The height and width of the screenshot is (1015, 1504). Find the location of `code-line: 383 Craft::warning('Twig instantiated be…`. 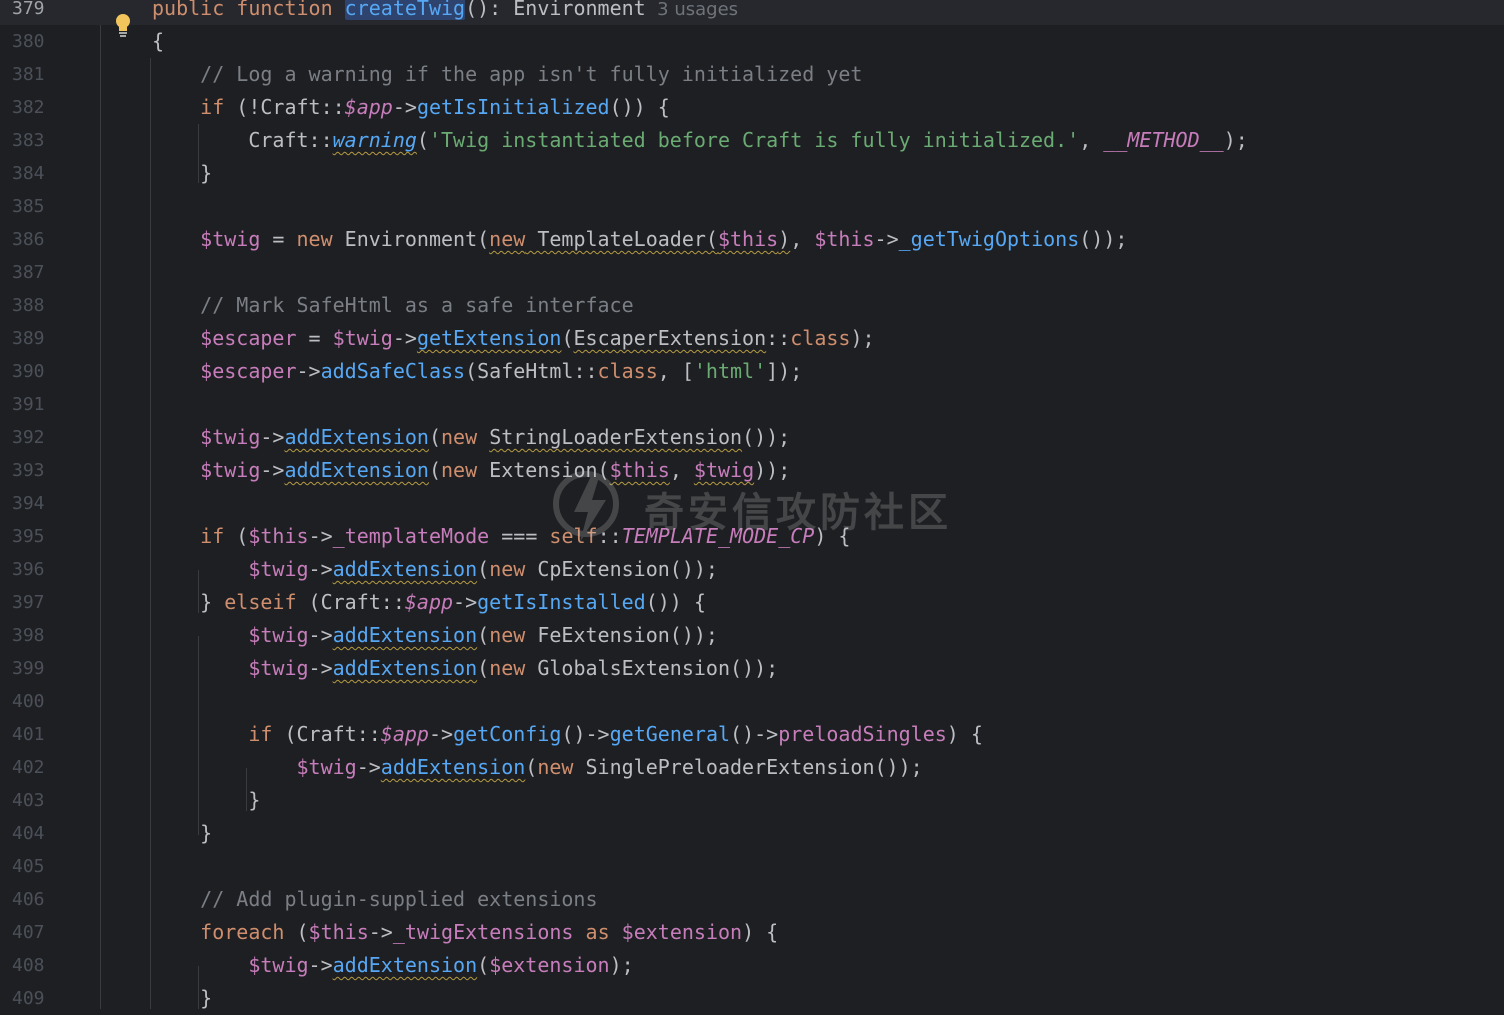

code-line: 383 Craft::warning('Twig instantiated be… is located at coordinates (752, 140).